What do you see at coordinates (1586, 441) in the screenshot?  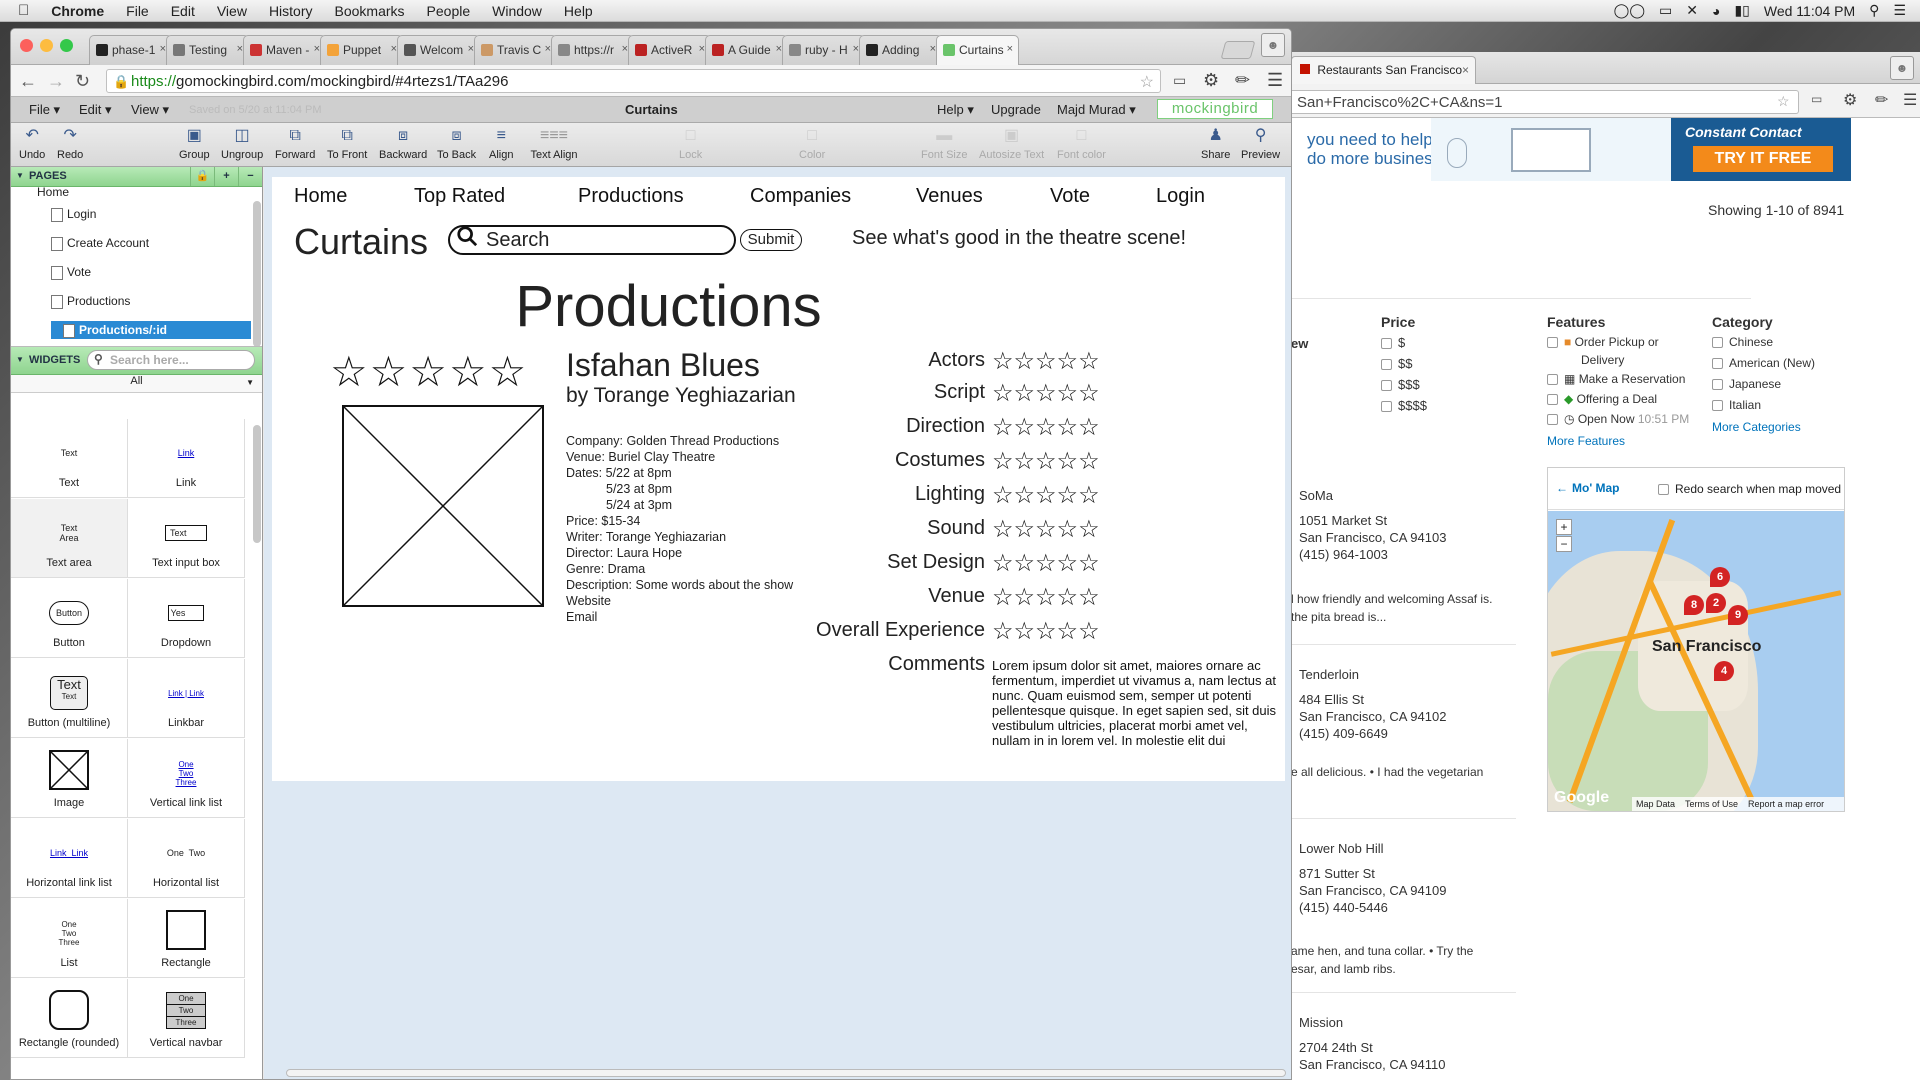 I see `more-features-link: More Features` at bounding box center [1586, 441].